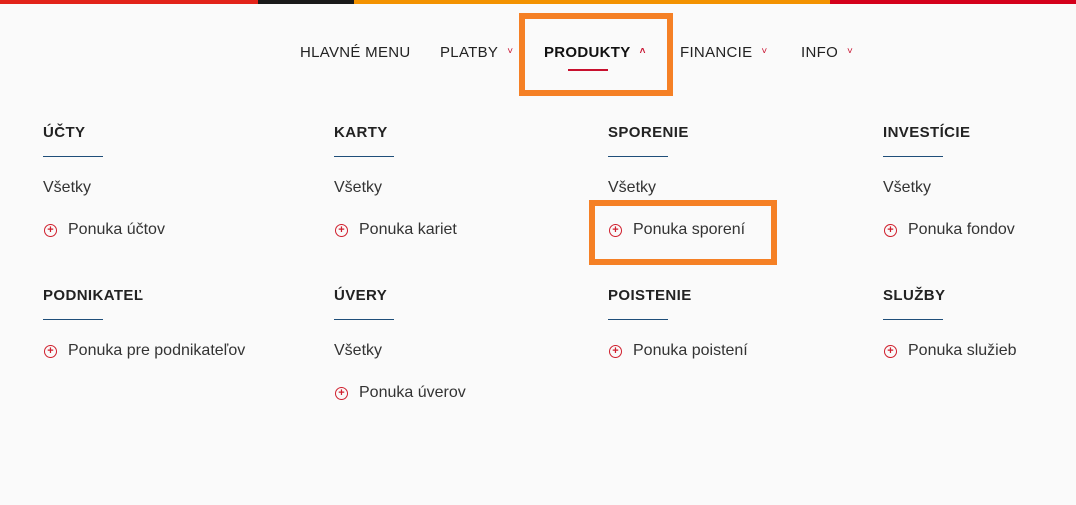  What do you see at coordinates (454, 372) in the screenshot?
I see `category-links: Všetky + Ponuka úverov` at bounding box center [454, 372].